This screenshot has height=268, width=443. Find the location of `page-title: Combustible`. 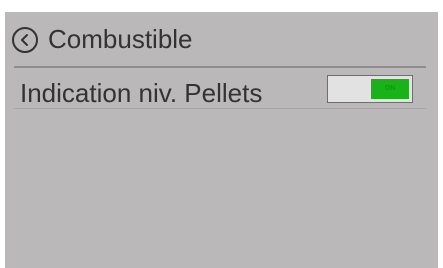

page-title: Combustible is located at coordinates (120, 39).